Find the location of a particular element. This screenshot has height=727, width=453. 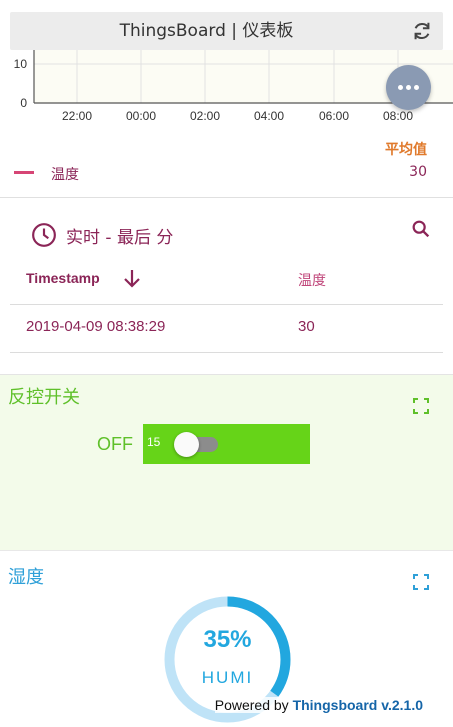

powered-by-prefix: Powered by is located at coordinates (253, 705).